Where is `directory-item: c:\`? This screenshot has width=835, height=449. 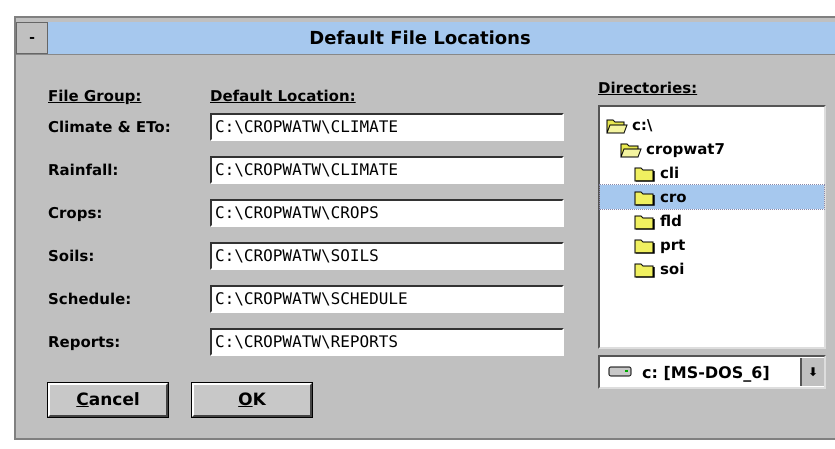
directory-item: c:\ is located at coordinates (712, 125).